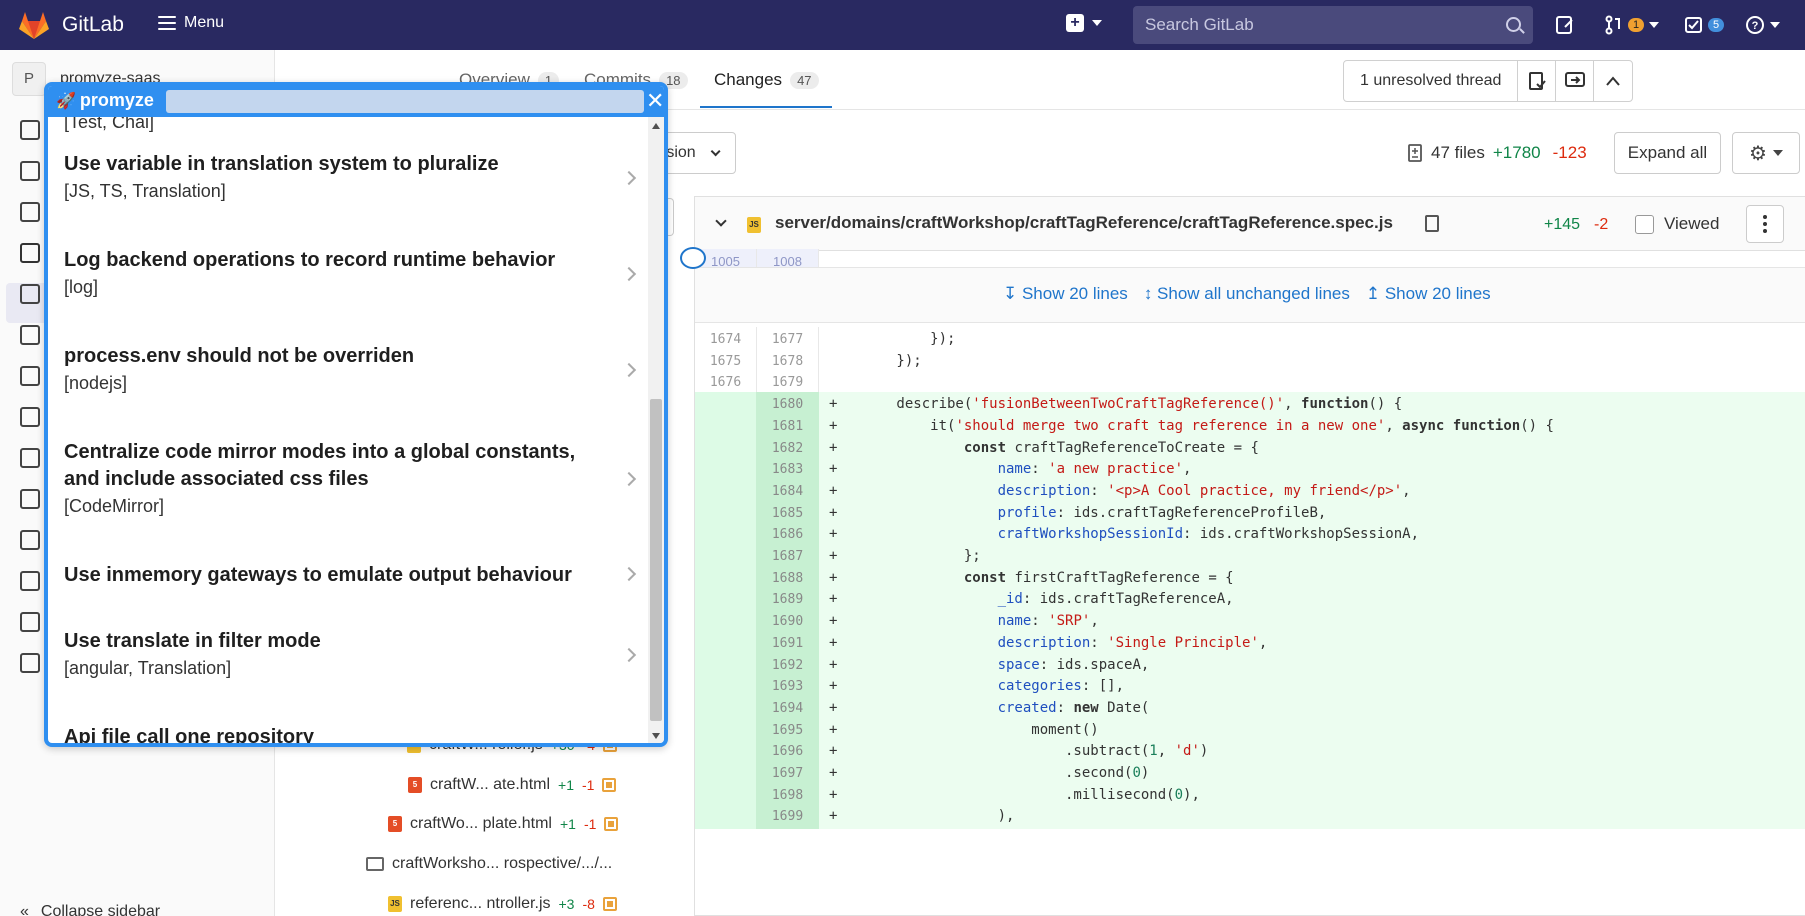  What do you see at coordinates (1667, 153) in the screenshot?
I see `expand-all-button: Expand all` at bounding box center [1667, 153].